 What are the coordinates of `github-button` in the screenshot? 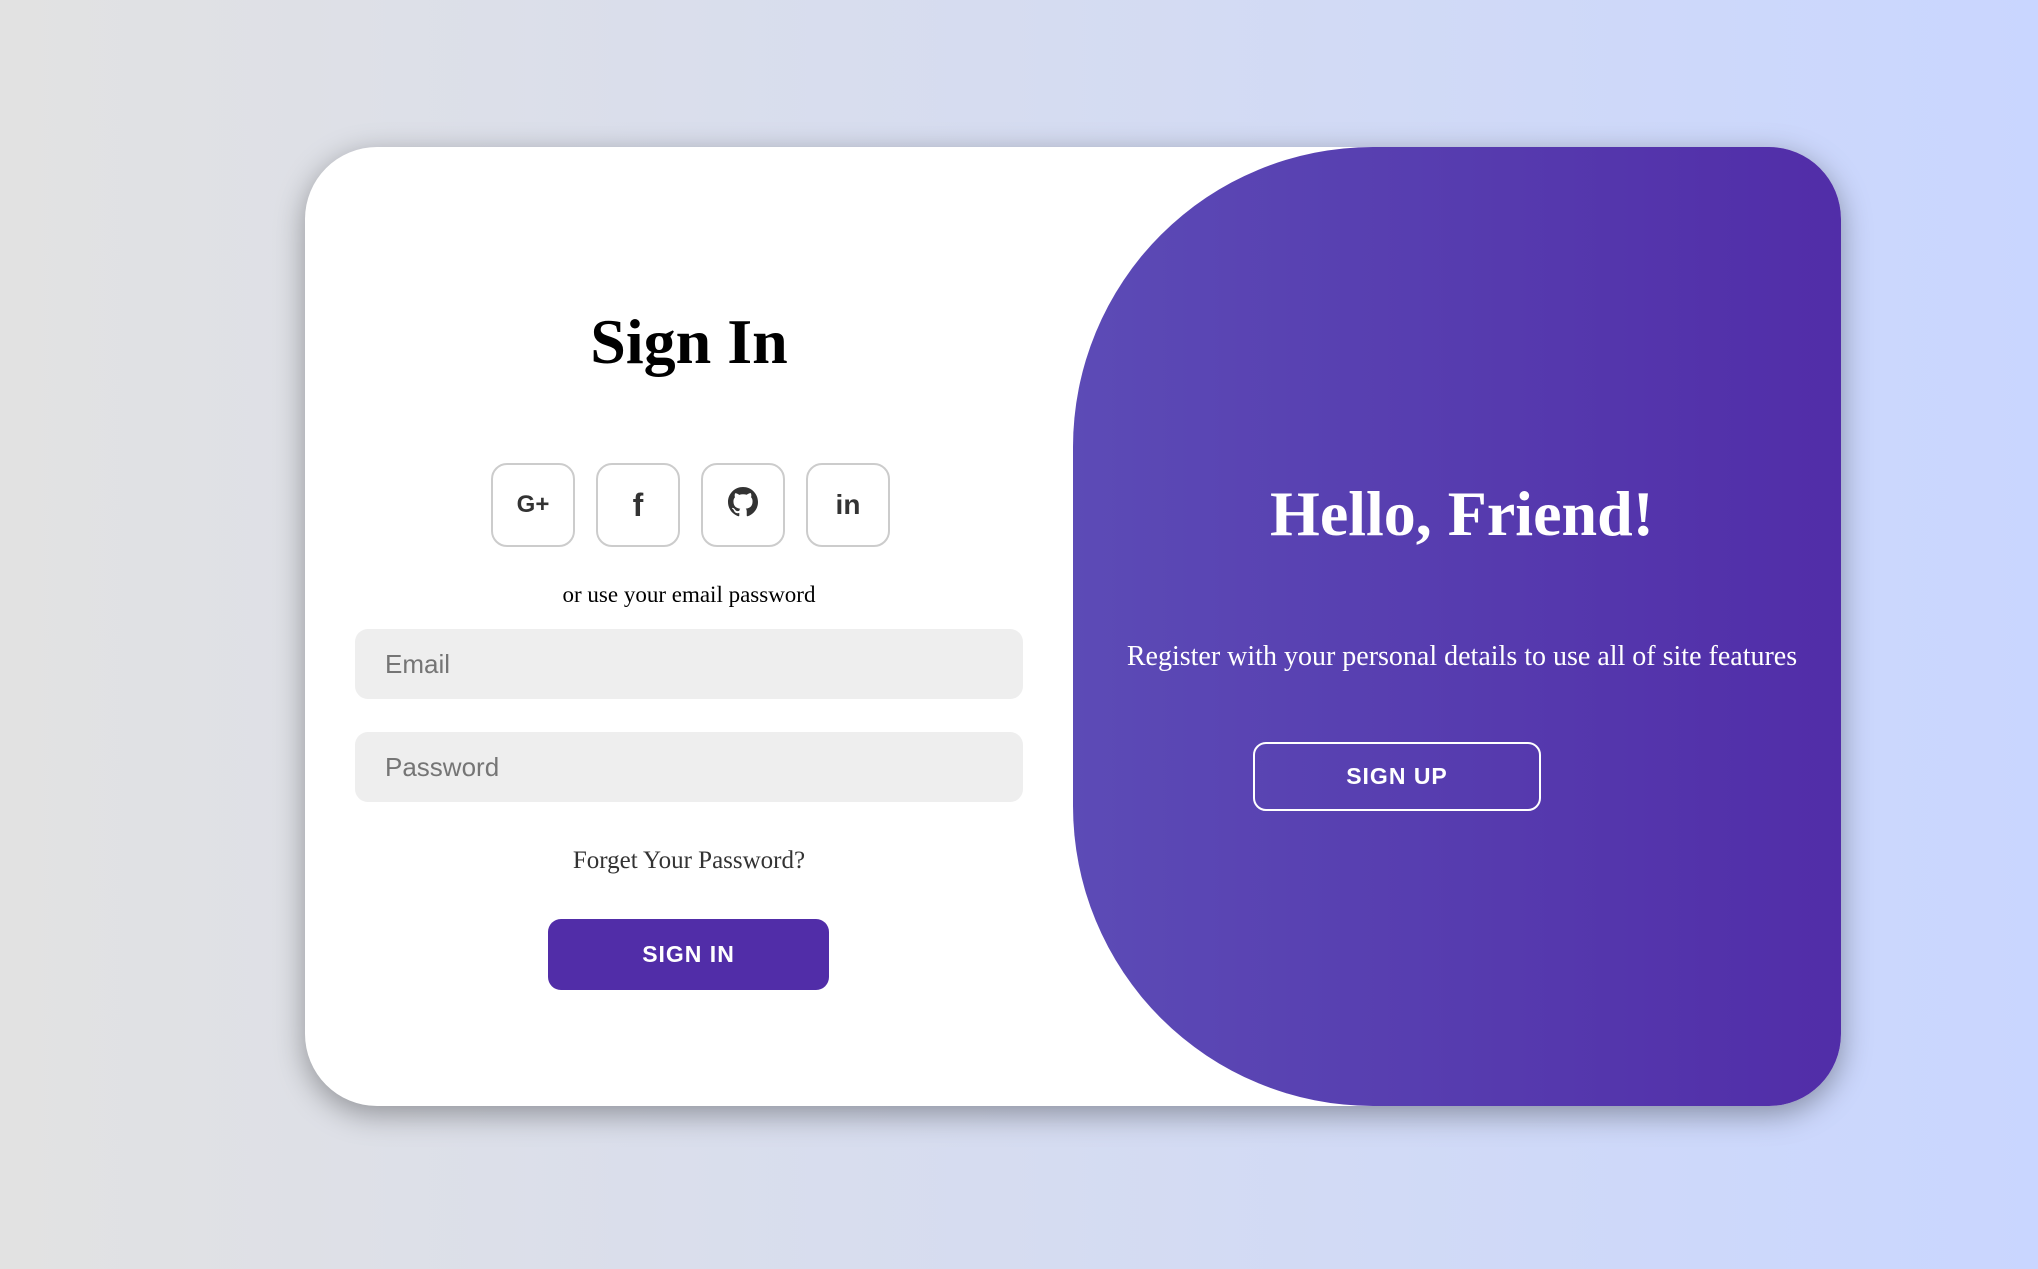 It's located at (743, 505).